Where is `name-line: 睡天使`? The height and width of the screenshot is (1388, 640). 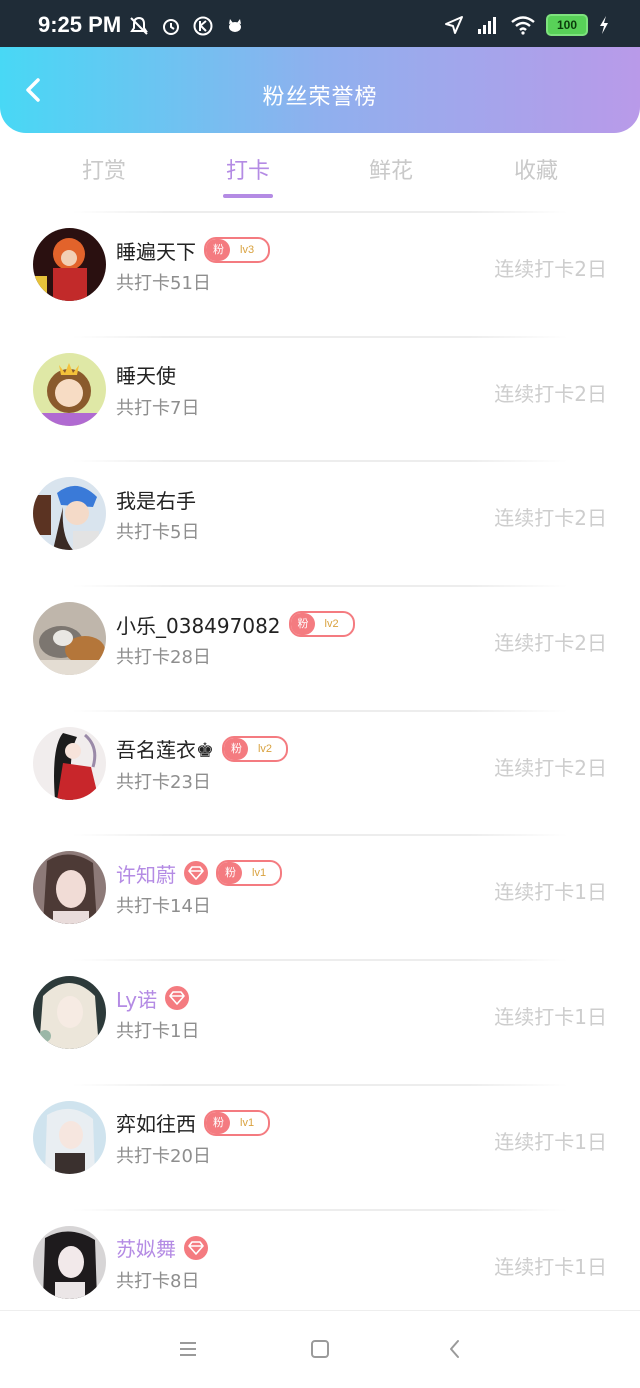
name-line: 睡天使 is located at coordinates (146, 375).